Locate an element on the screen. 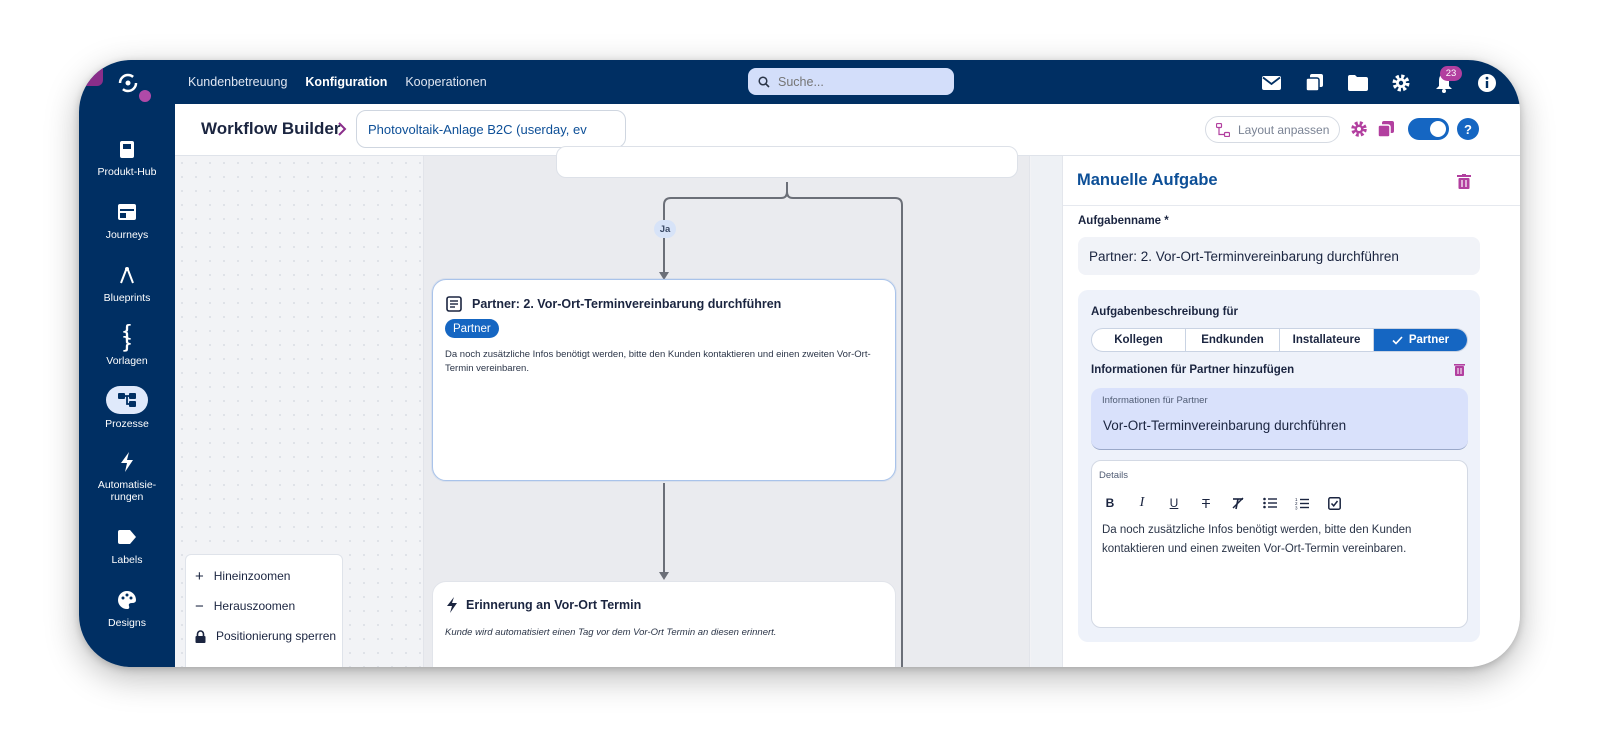 This screenshot has height=740, width=1600. node-title: Erinnerung an Vor-Ort Termin is located at coordinates (543, 605).